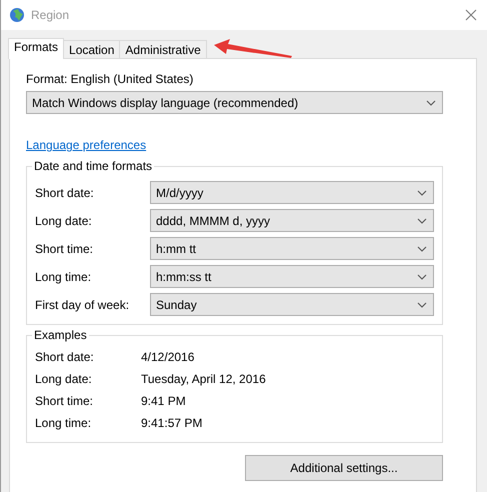 The height and width of the screenshot is (492, 487). What do you see at coordinates (60, 335) in the screenshot?
I see `group-title: Examples` at bounding box center [60, 335].